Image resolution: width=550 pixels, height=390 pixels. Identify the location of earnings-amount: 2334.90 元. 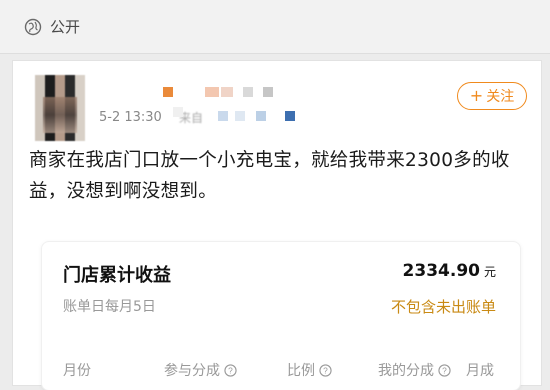
(449, 271).